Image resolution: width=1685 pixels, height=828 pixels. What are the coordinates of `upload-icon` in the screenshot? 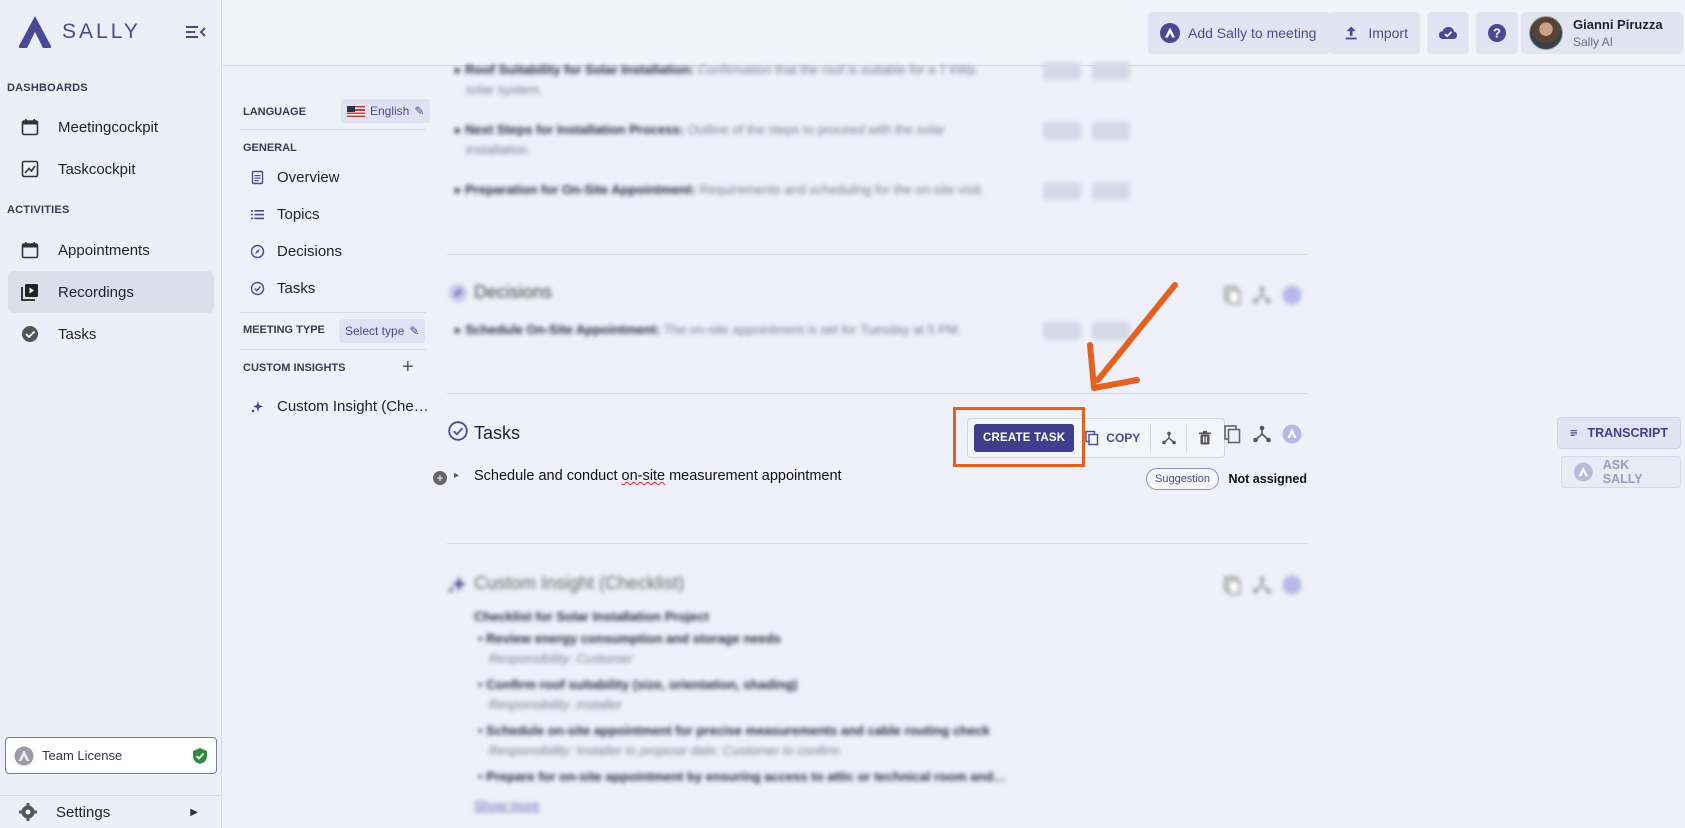 It's located at (1351, 33).